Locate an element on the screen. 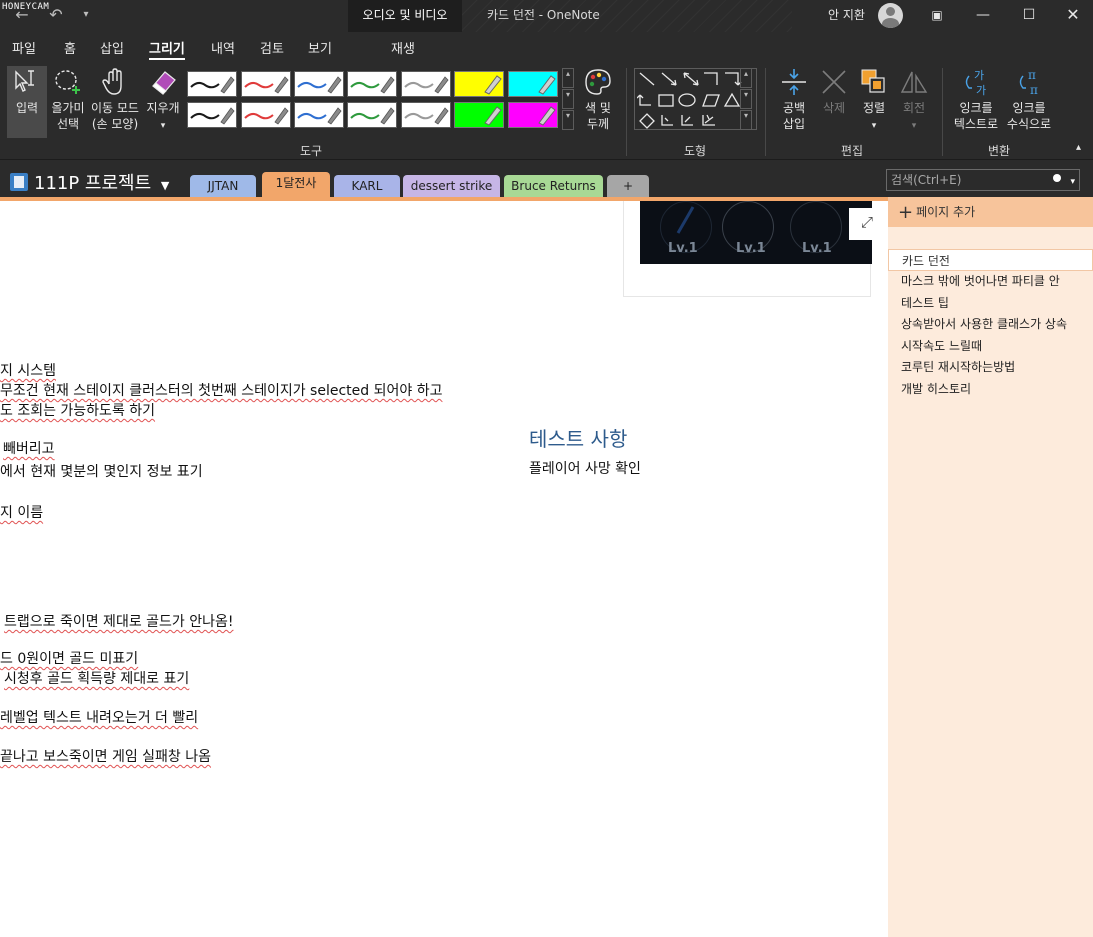 The image size is (1093, 937). lasso-label-line2: 선택 is located at coordinates (68, 124).